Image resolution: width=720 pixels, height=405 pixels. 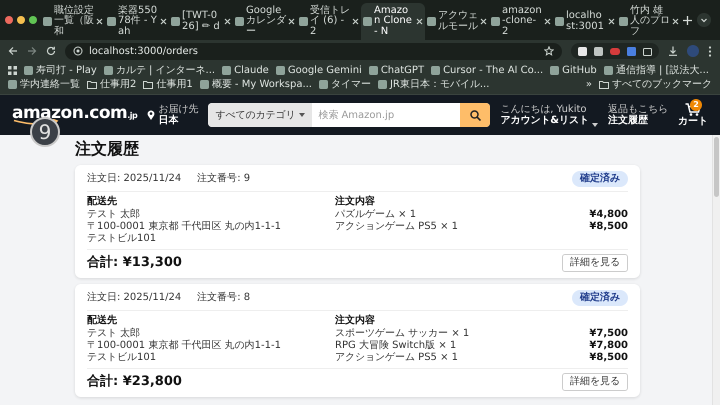 I want to click on maximize-window-icon, so click(x=33, y=20).